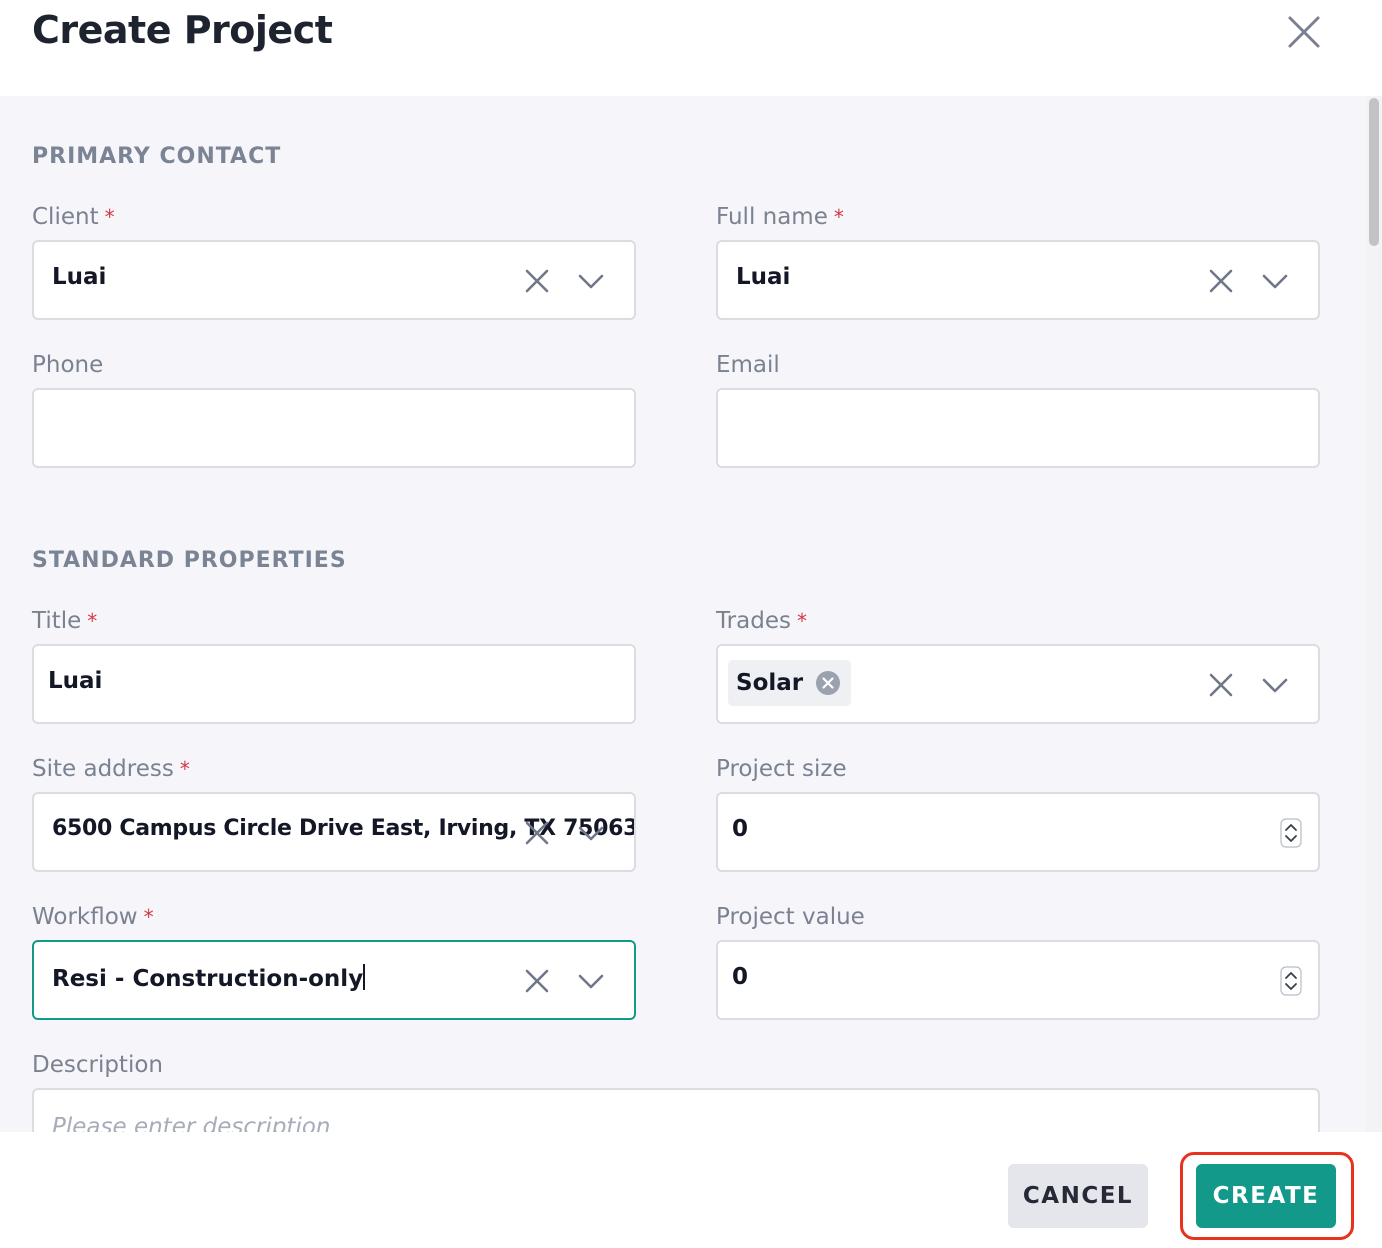 This screenshot has height=1248, width=1382. What do you see at coordinates (748, 365) in the screenshot?
I see `email-label: Email` at bounding box center [748, 365].